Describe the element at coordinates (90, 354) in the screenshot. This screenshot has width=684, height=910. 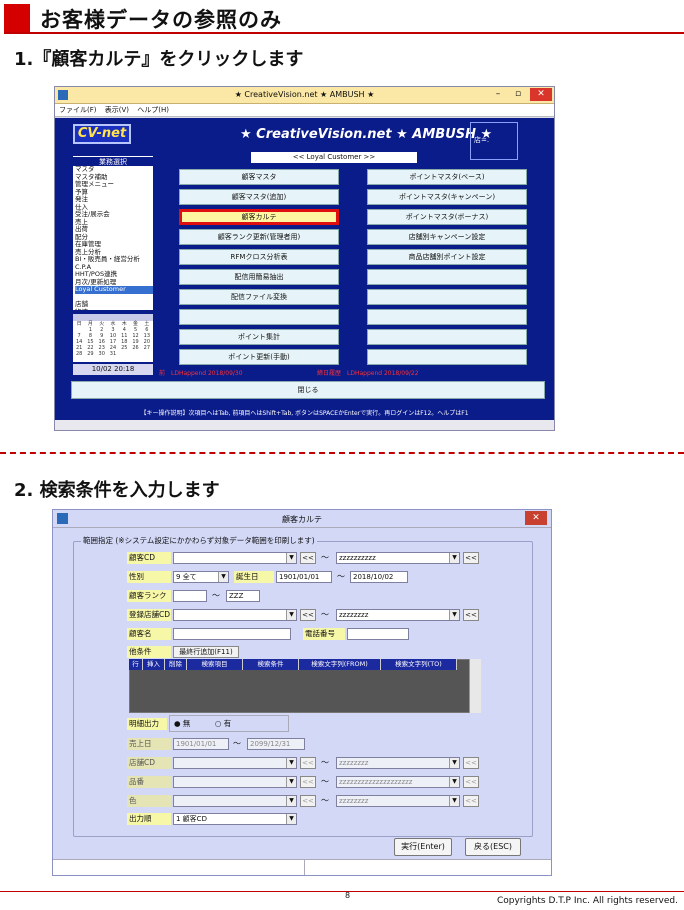
I see `calendar-day: 29` at that location.